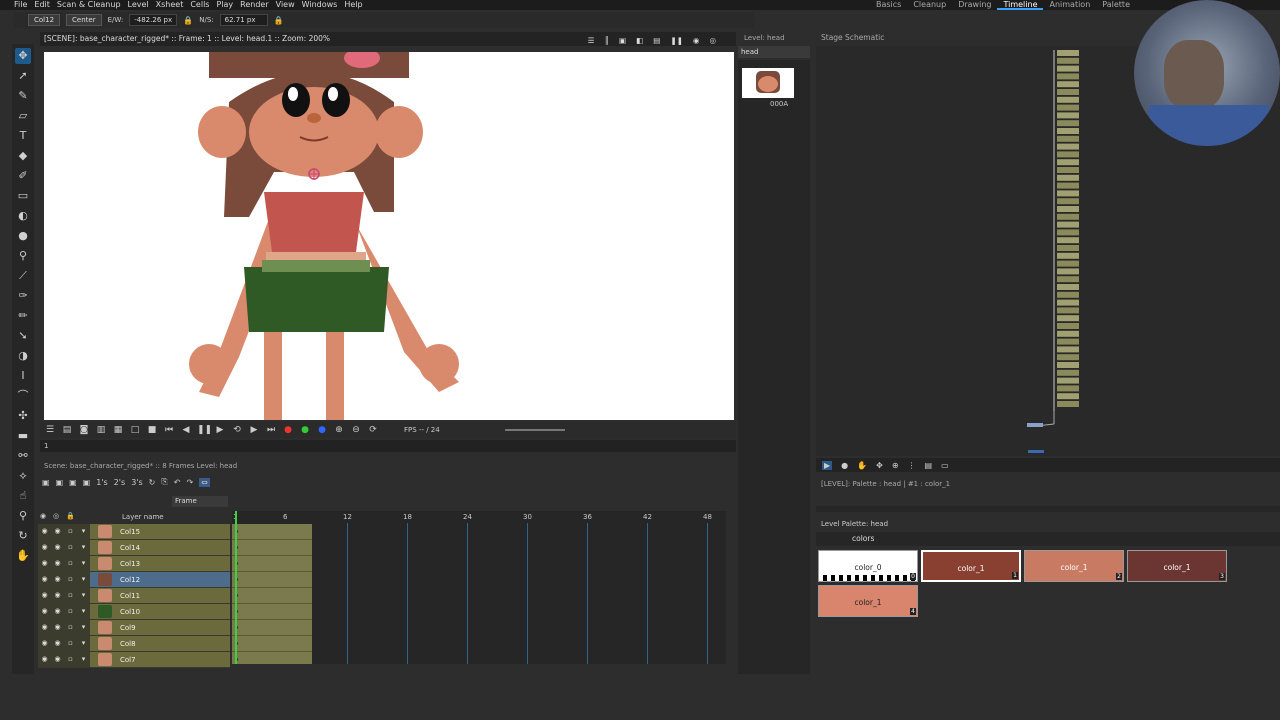  I want to click on pump-icon: ✏, so click(23, 316).